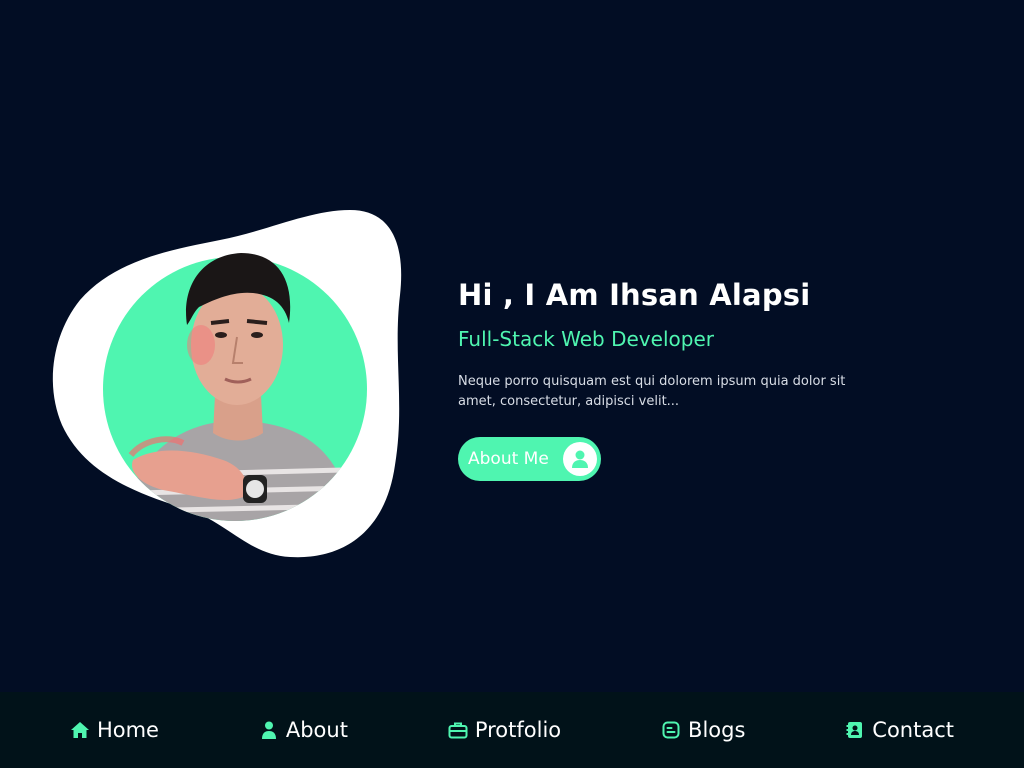  I want to click on hero-title: Hi , I Am Ihsan Alapsi, so click(634, 295).